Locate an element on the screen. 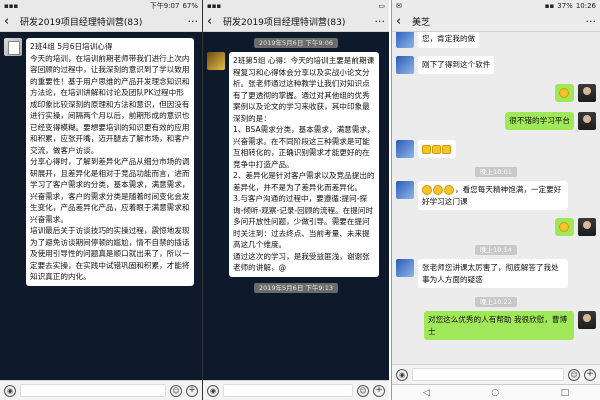 The image size is (600, 400). timestamp: 晚上10:01 is located at coordinates (496, 171).